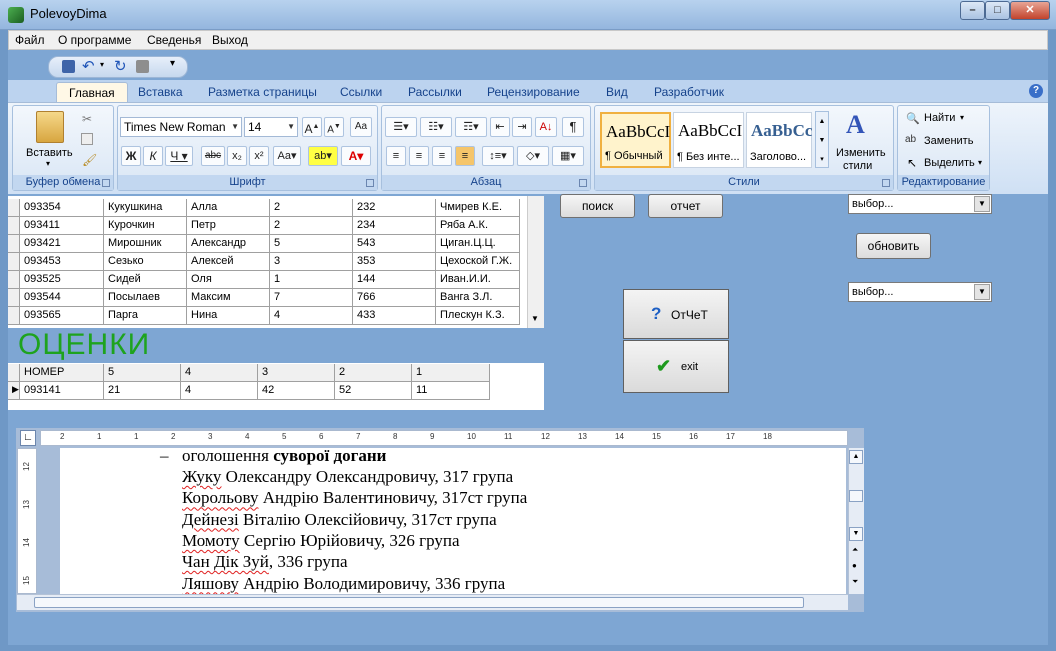  What do you see at coordinates (685, 206) in the screenshot?
I see `report-button: отчет` at bounding box center [685, 206].